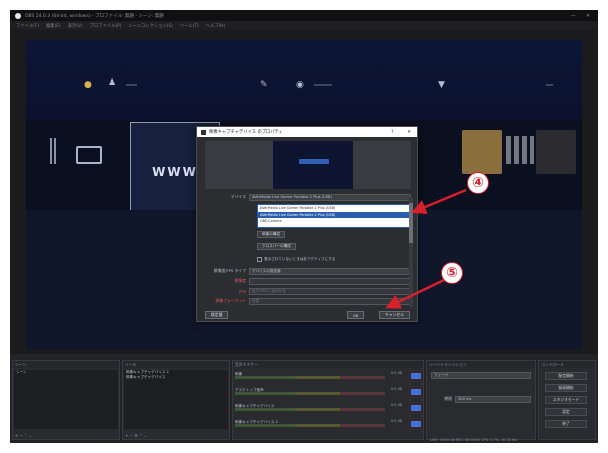  What do you see at coordinates (330, 291) in the screenshot?
I see `fps-select: 出力 FPS に合わせる` at bounding box center [330, 291].